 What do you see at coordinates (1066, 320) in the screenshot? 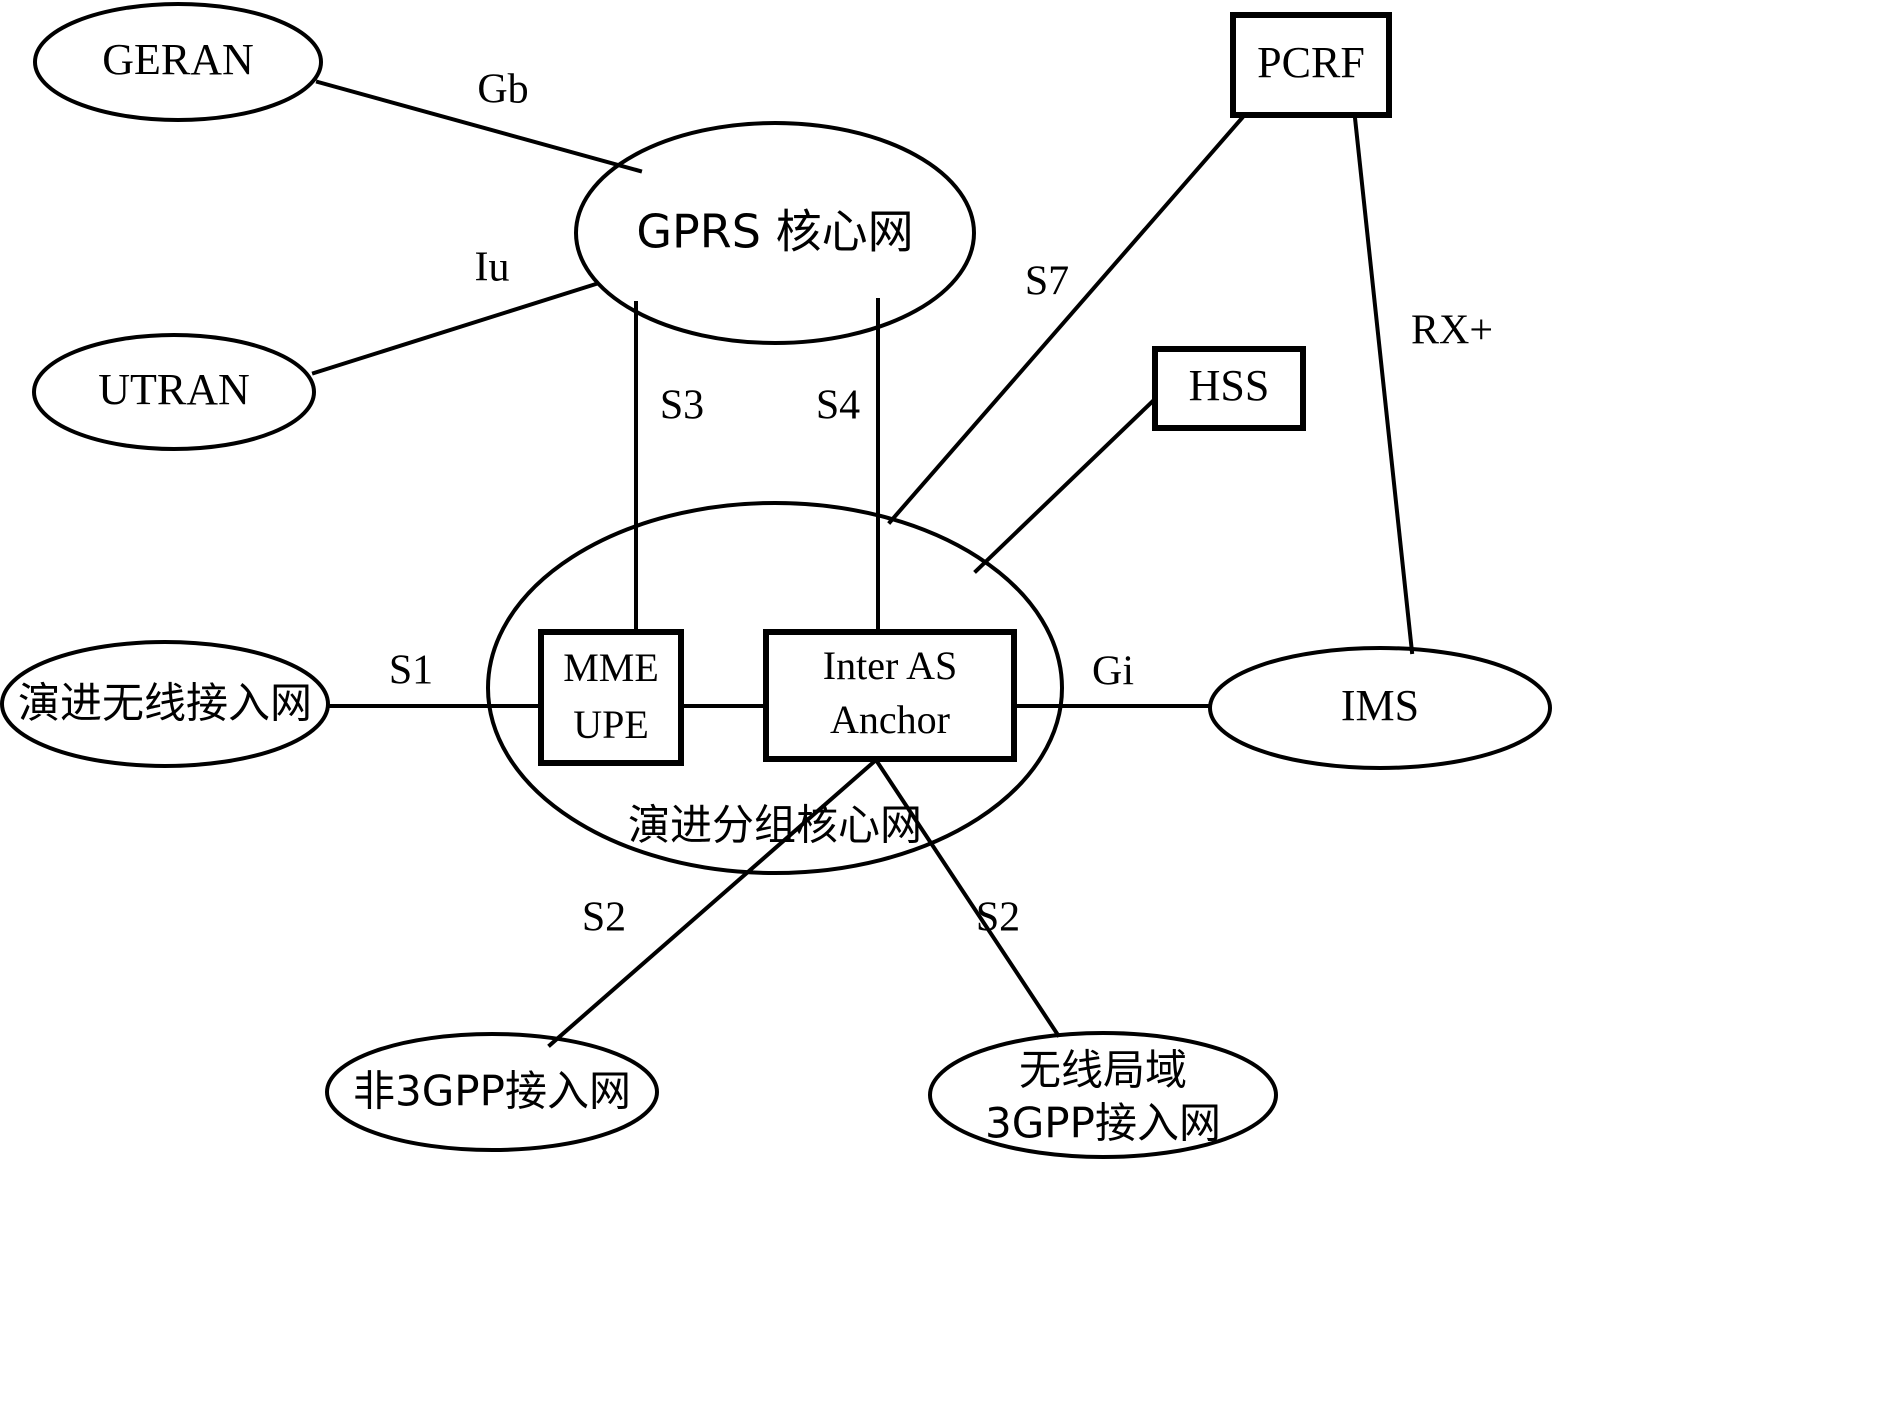
I see `edge-s7-line` at bounding box center [1066, 320].